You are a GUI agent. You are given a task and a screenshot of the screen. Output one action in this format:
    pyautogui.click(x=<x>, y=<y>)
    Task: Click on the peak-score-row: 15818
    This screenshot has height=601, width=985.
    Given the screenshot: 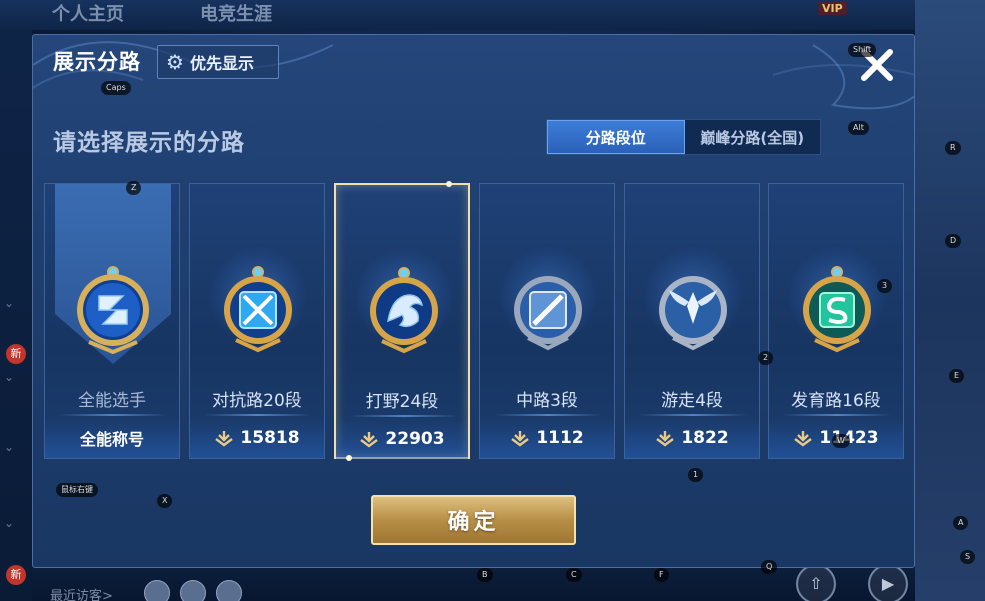 What is the action you would take?
    pyautogui.click(x=257, y=438)
    